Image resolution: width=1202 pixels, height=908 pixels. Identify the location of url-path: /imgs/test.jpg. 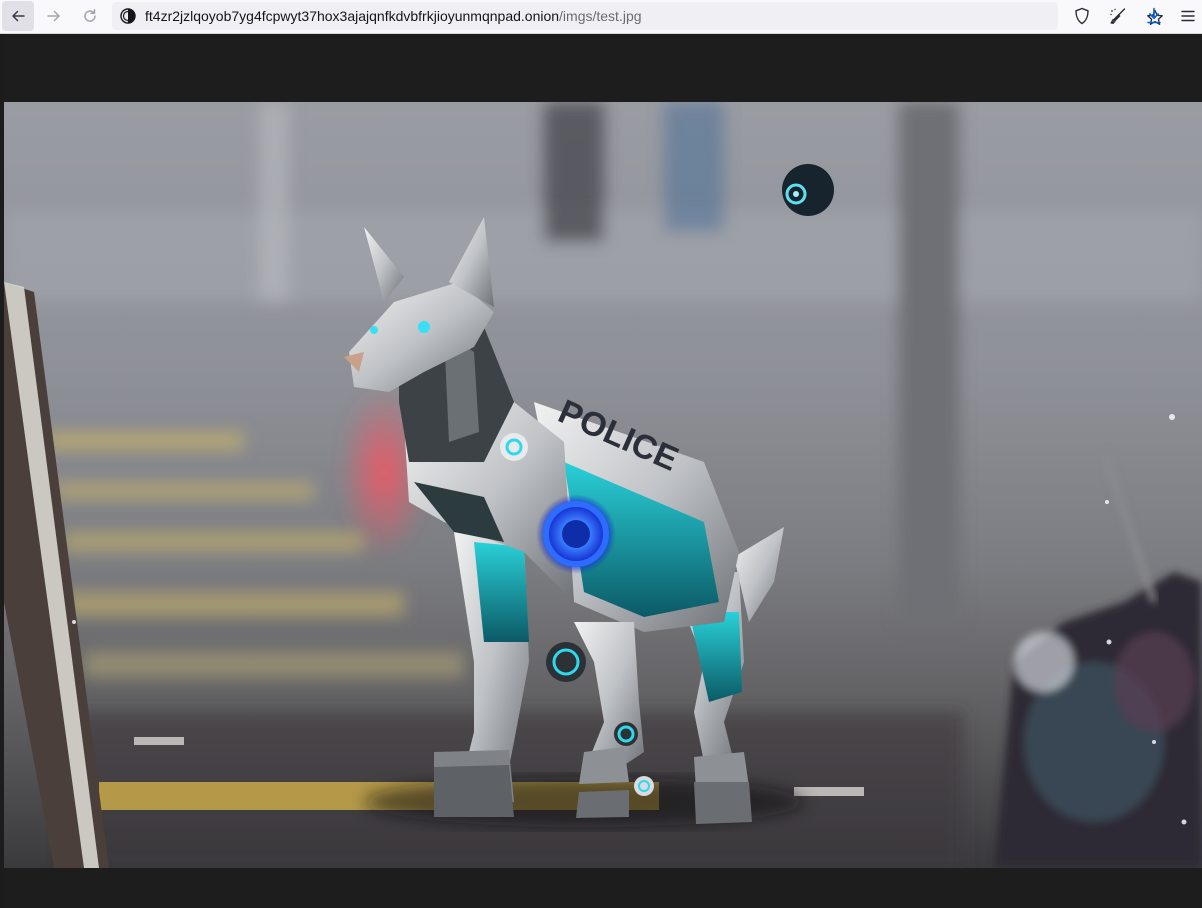
(600, 16).